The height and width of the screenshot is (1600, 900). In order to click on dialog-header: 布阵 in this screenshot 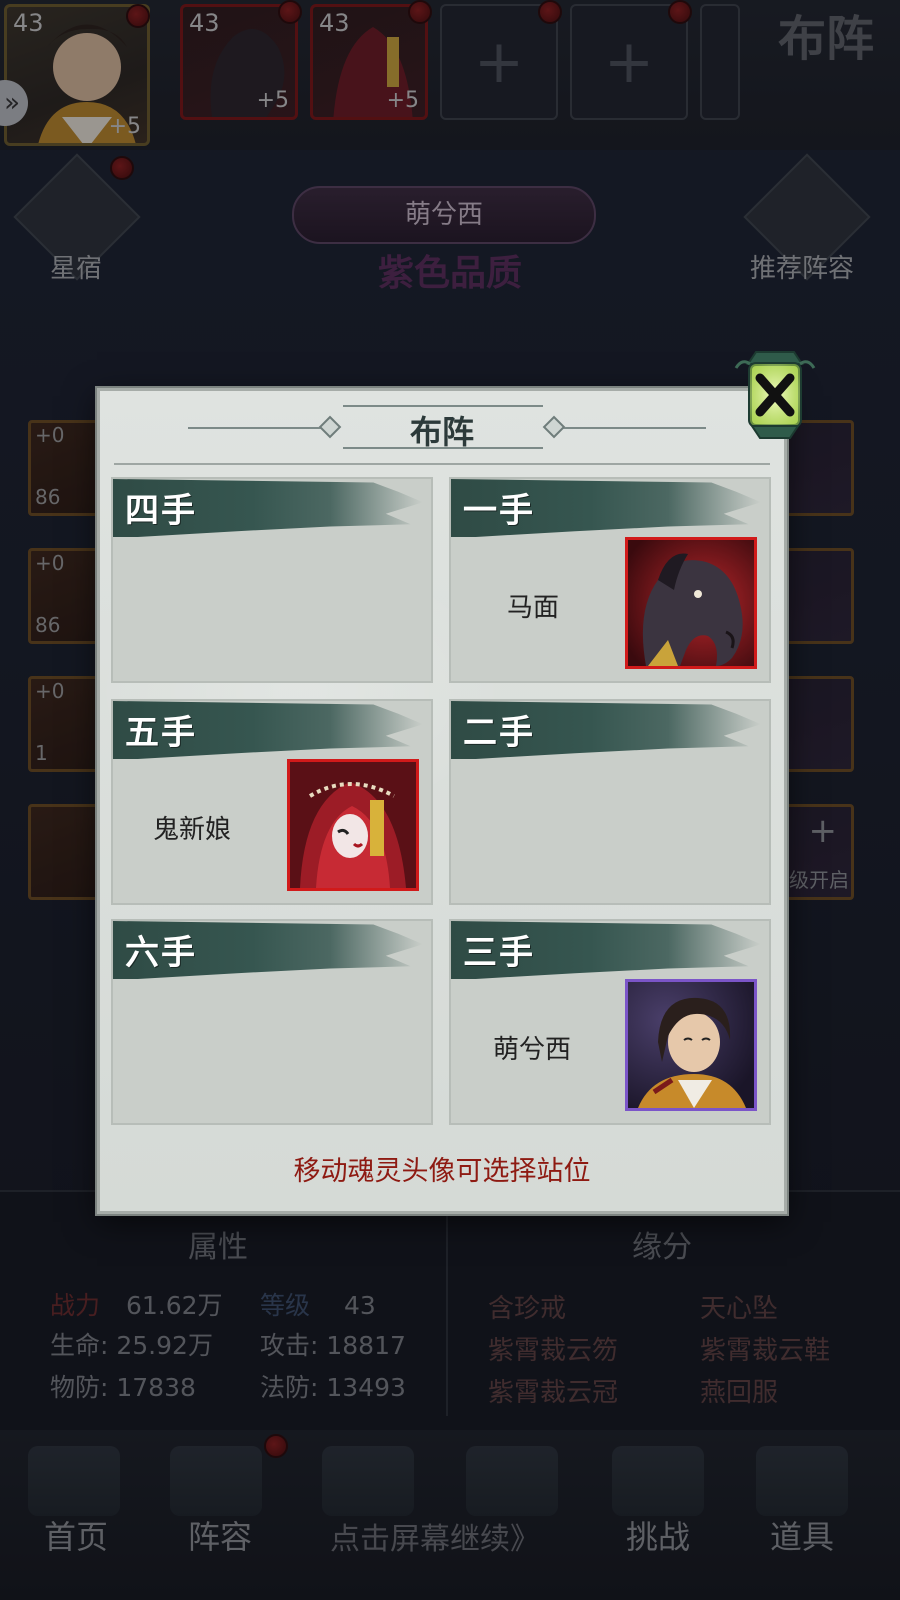, I will do `click(442, 428)`.